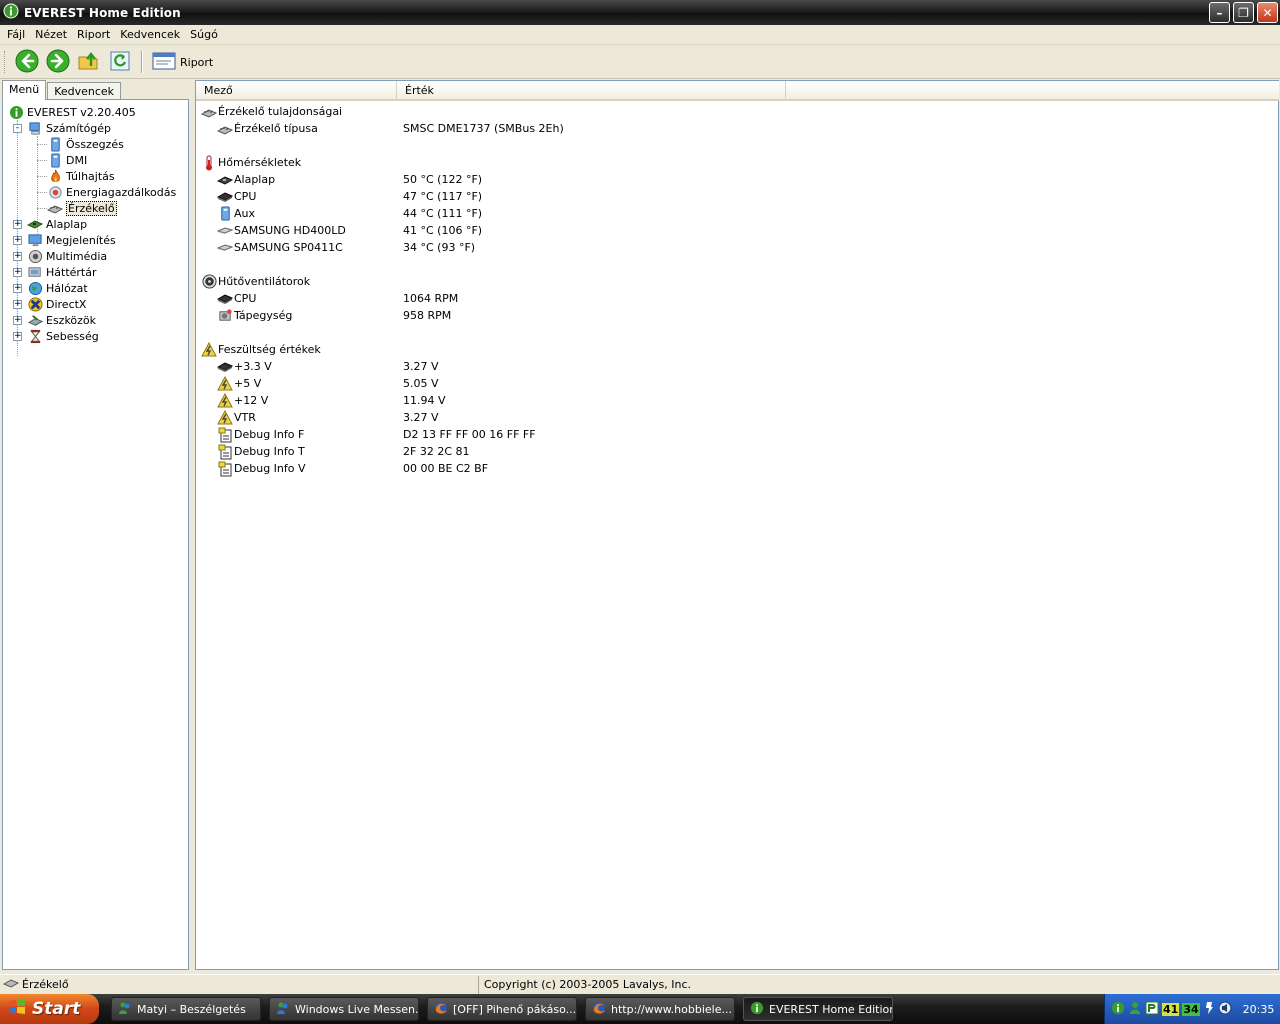 This screenshot has width=1280, height=1024. I want to click on section-header: Hűtőventilátorok, so click(255, 281).